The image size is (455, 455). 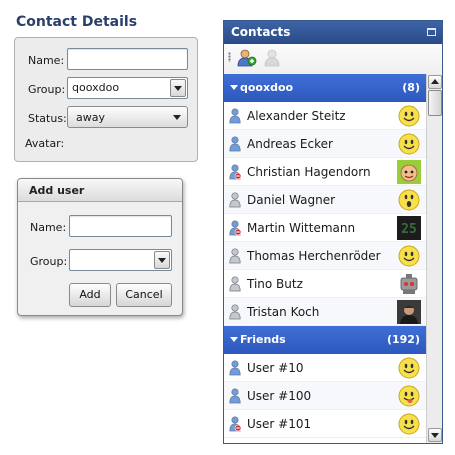 What do you see at coordinates (279, 396) in the screenshot?
I see `contact-name: User #100` at bounding box center [279, 396].